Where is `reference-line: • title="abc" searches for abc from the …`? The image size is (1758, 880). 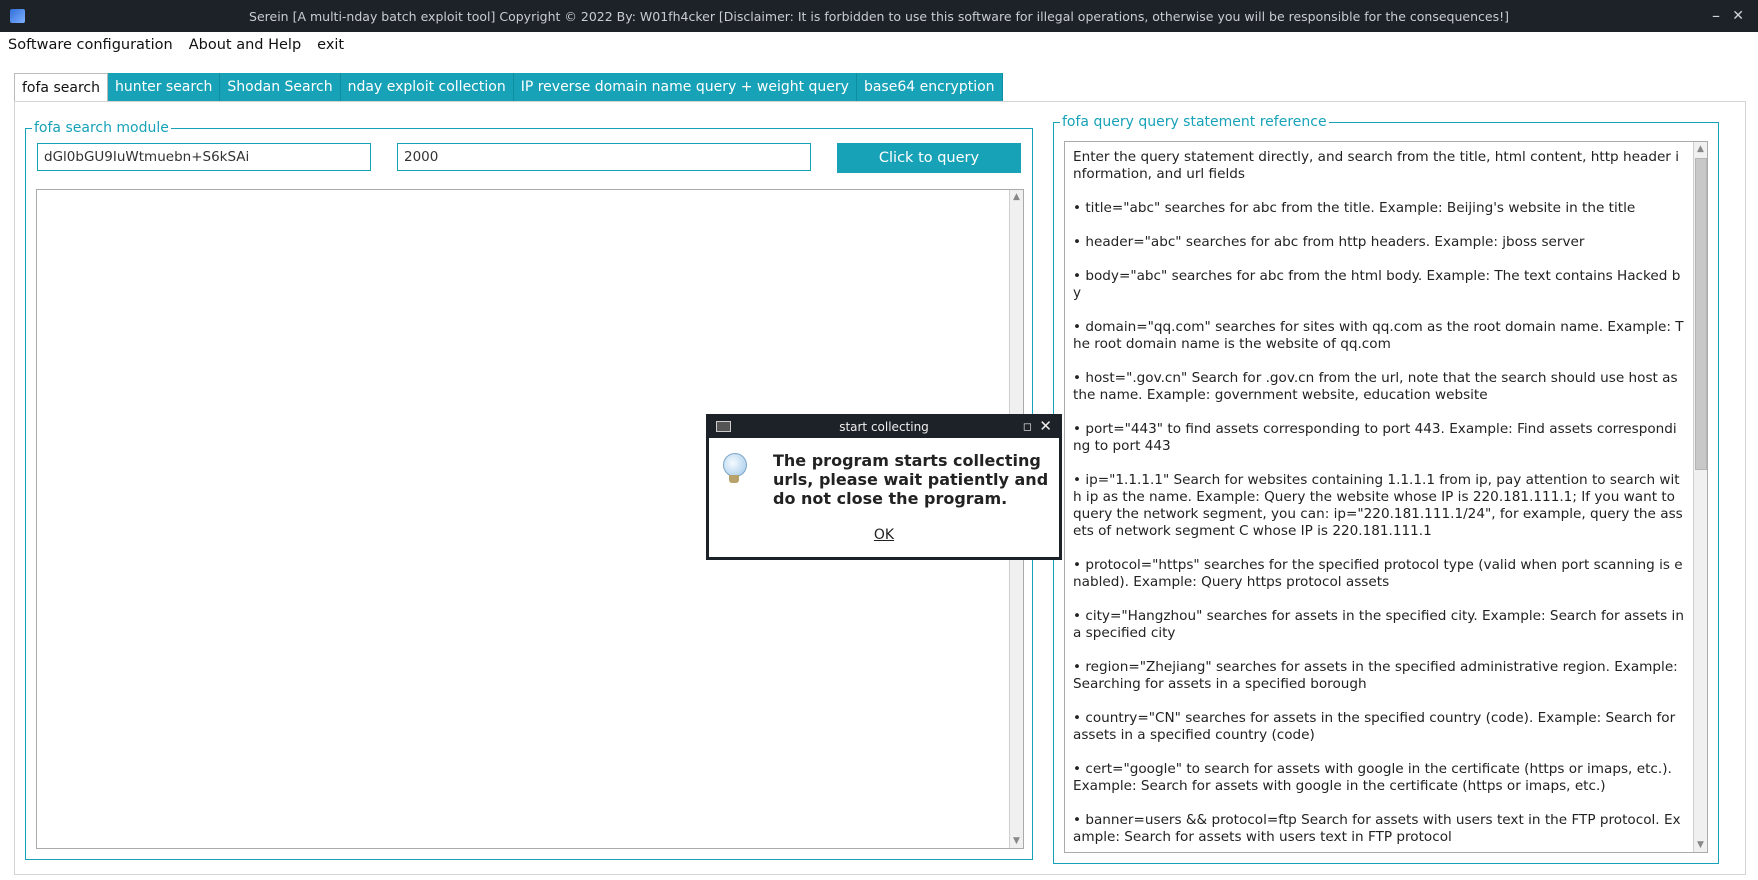 reference-line: • title="abc" searches for abc from the … is located at coordinates (1354, 208).